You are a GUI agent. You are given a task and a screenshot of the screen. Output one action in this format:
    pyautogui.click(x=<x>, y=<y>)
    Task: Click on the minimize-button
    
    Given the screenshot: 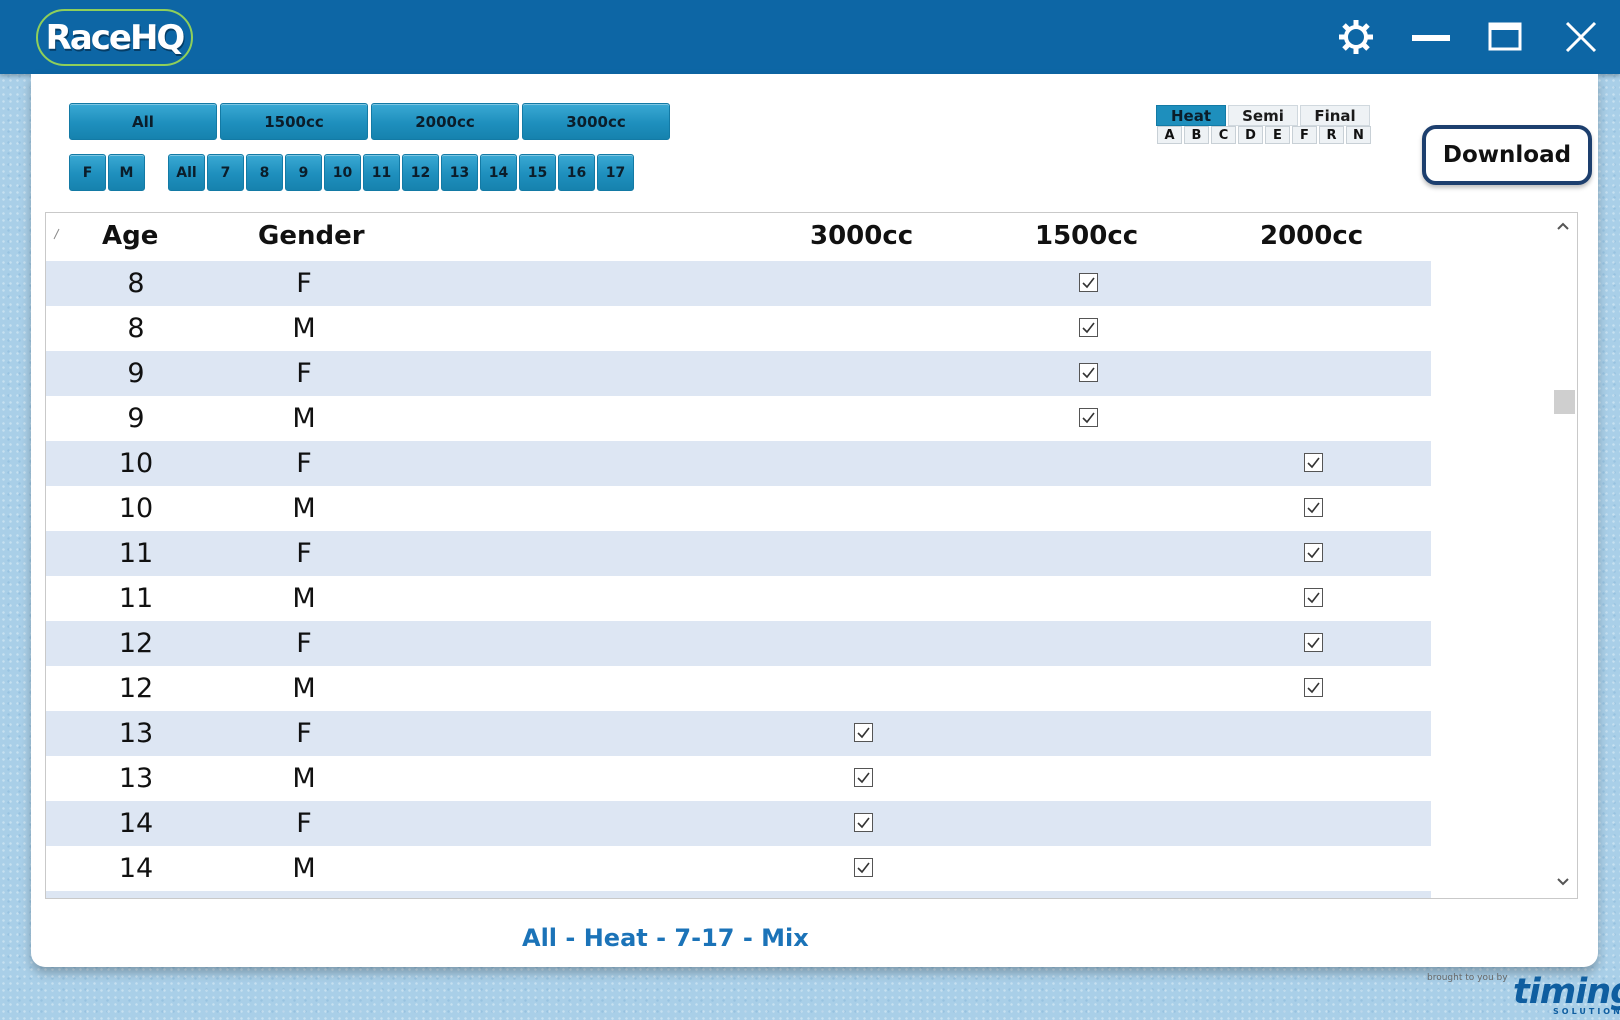 What is the action you would take?
    pyautogui.click(x=1431, y=37)
    